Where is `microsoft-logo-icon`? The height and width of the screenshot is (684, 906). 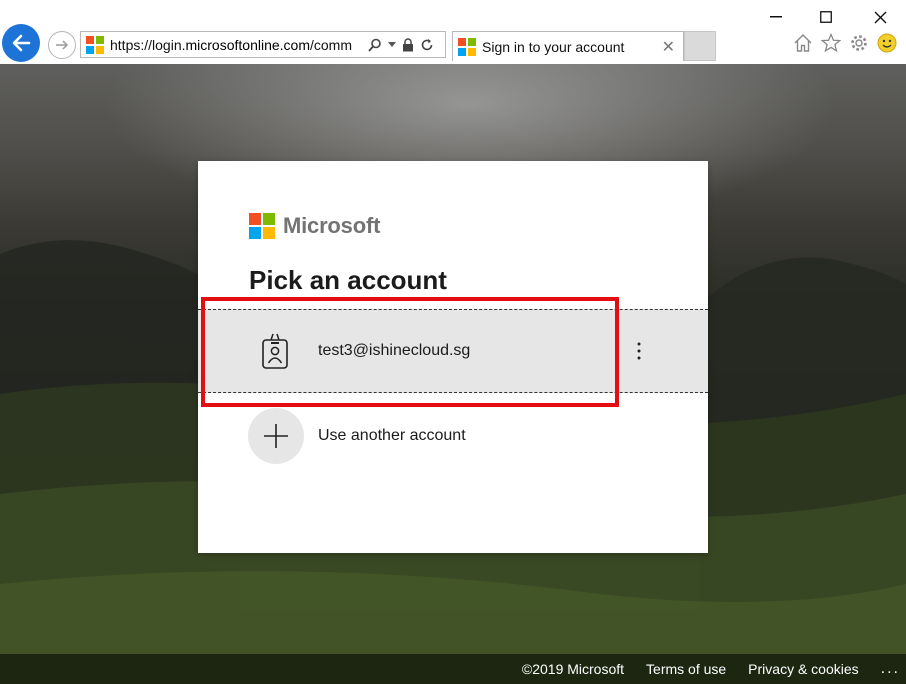 microsoft-logo-icon is located at coordinates (262, 226).